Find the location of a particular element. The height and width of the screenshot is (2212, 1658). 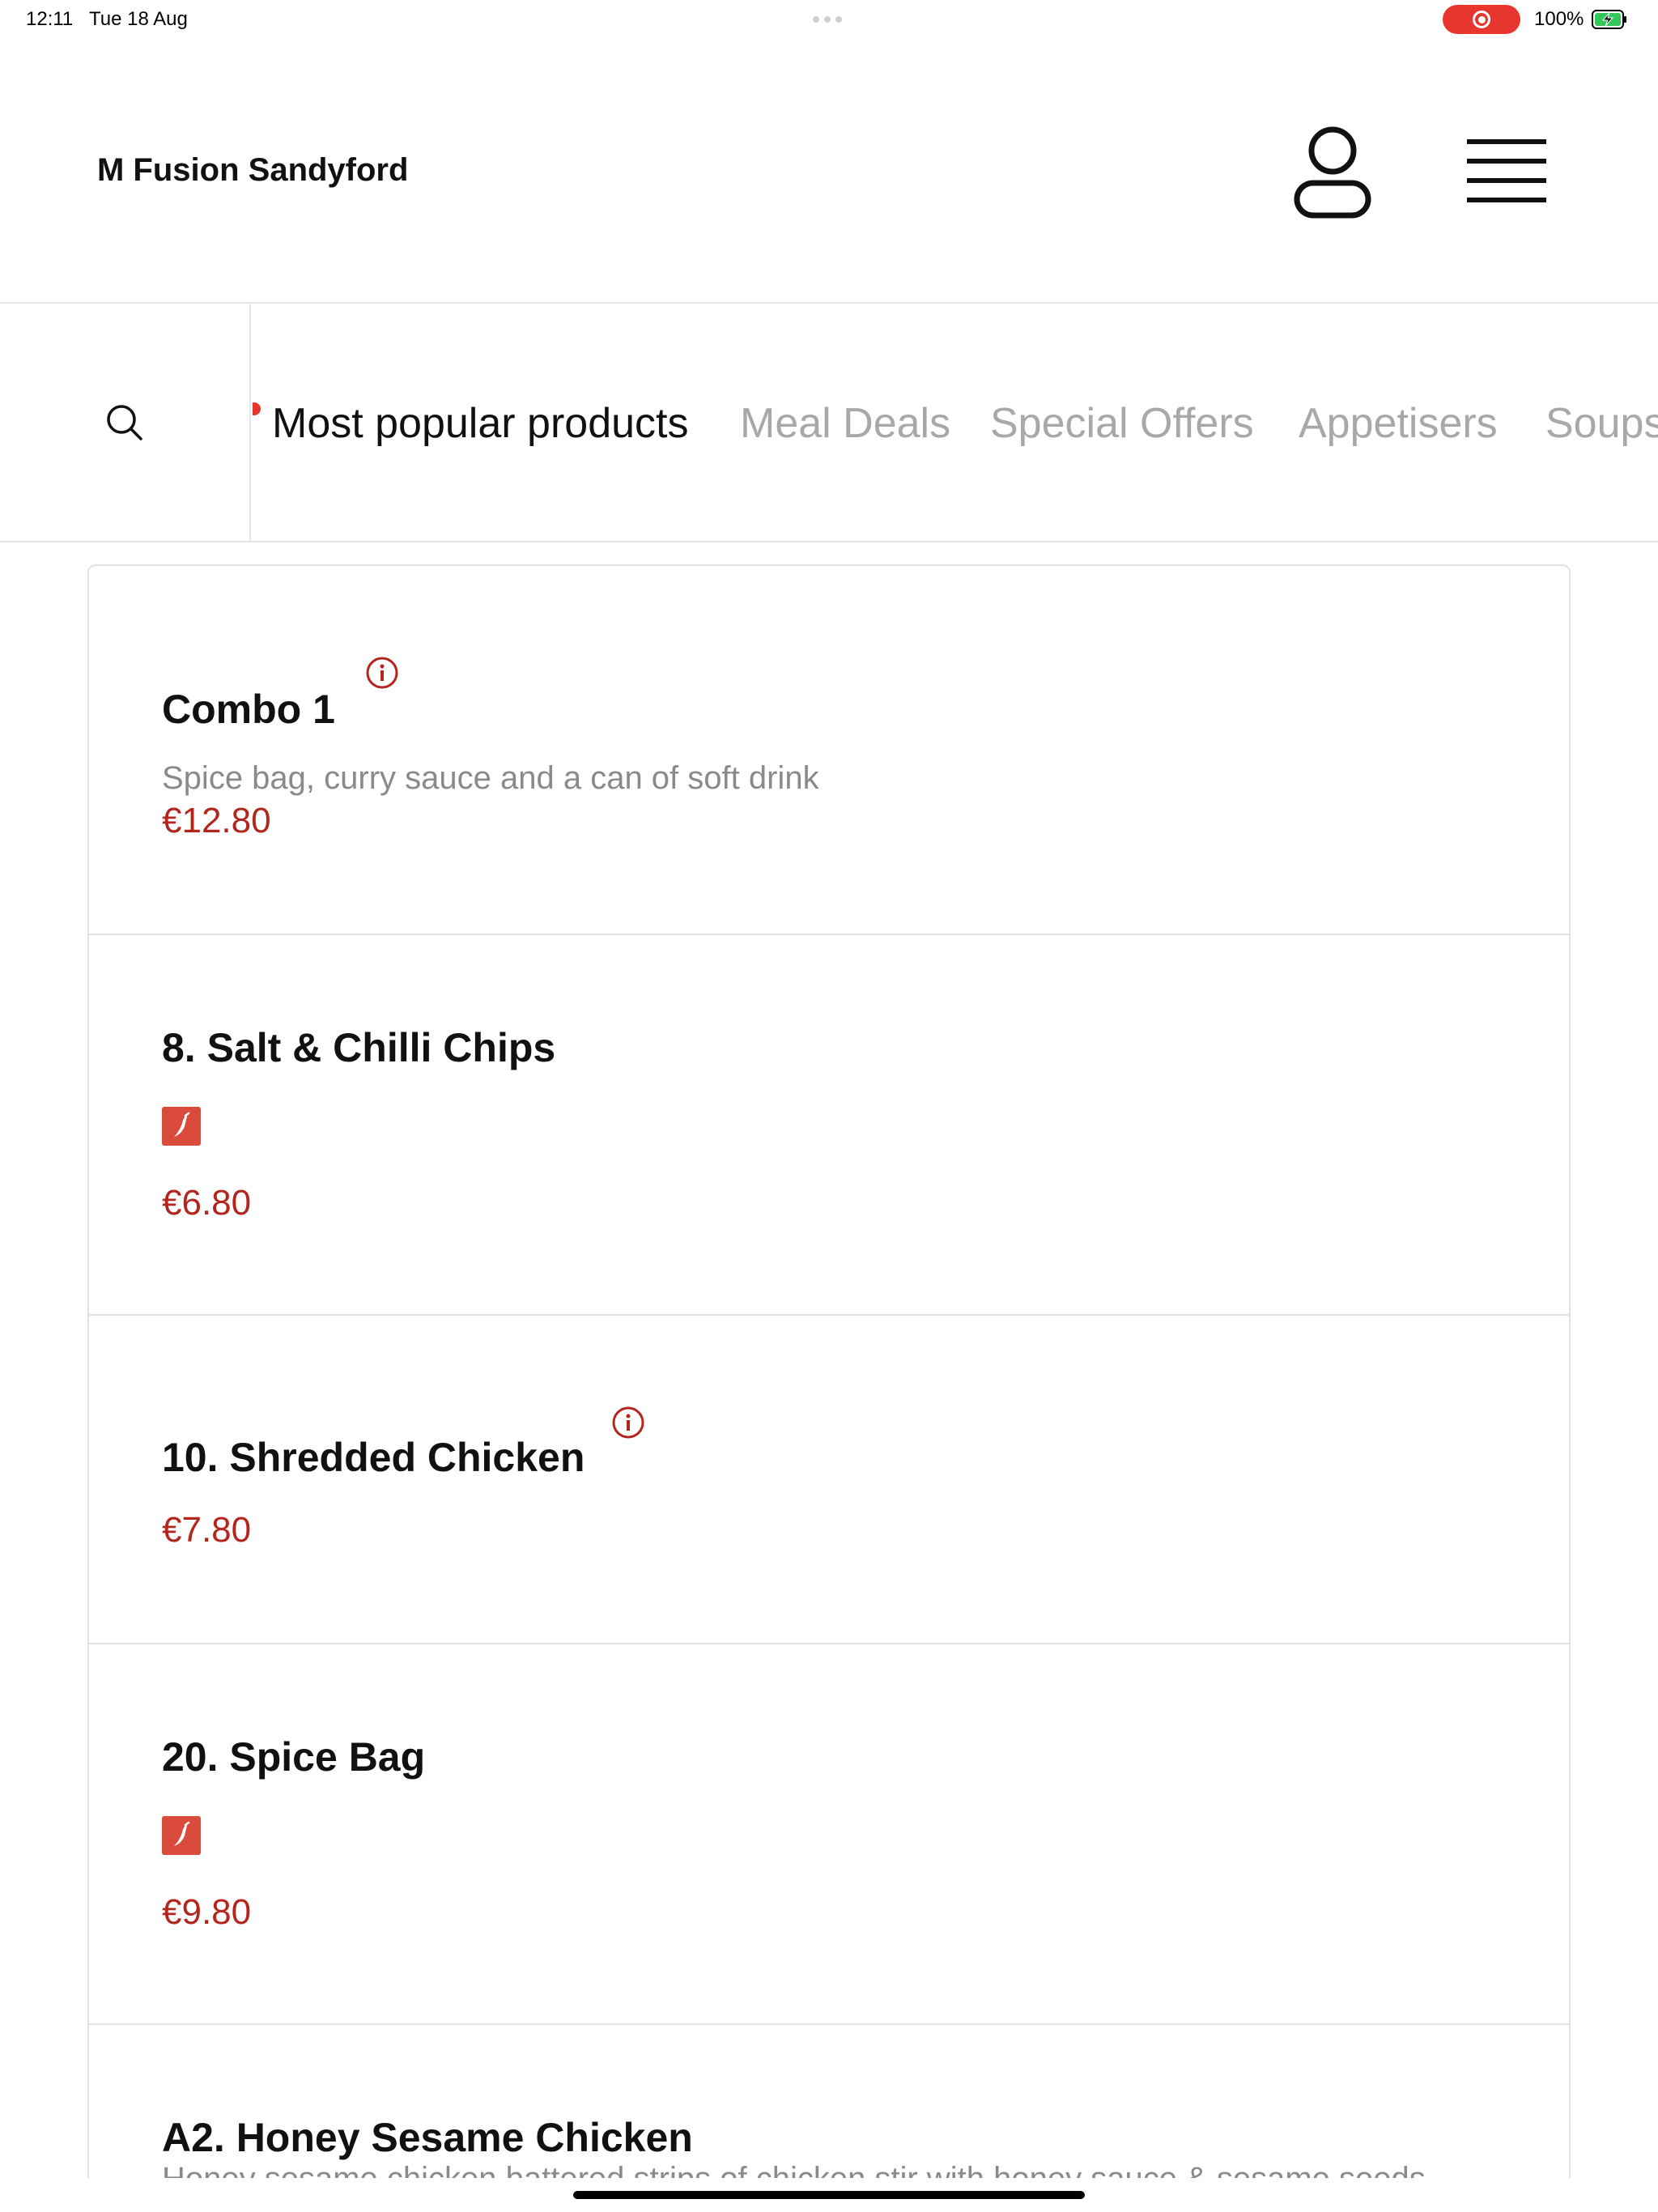

home-indicator is located at coordinates (829, 2195).